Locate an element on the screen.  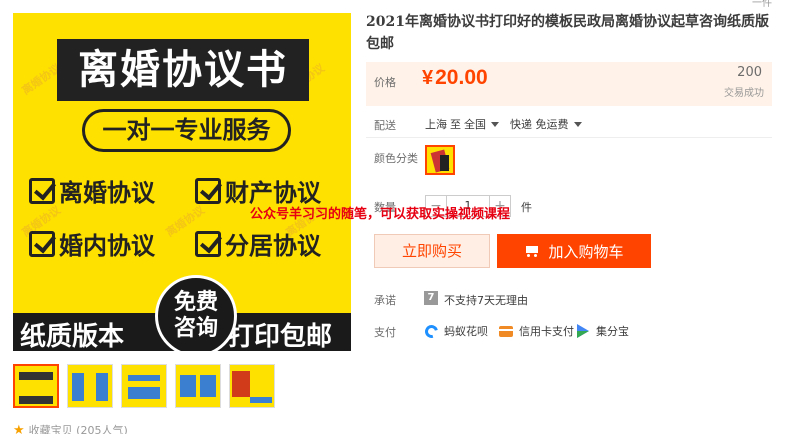
poster-free-consult-badge: 免费 咨询 is located at coordinates (196, 313).